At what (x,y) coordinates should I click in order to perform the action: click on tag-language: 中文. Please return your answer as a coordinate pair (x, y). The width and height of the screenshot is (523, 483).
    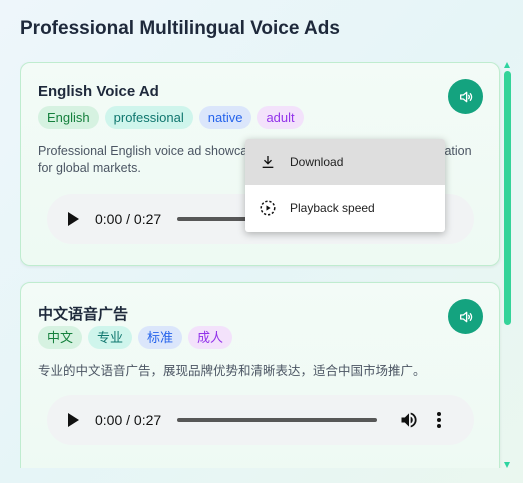
    Looking at the image, I should click on (60, 337).